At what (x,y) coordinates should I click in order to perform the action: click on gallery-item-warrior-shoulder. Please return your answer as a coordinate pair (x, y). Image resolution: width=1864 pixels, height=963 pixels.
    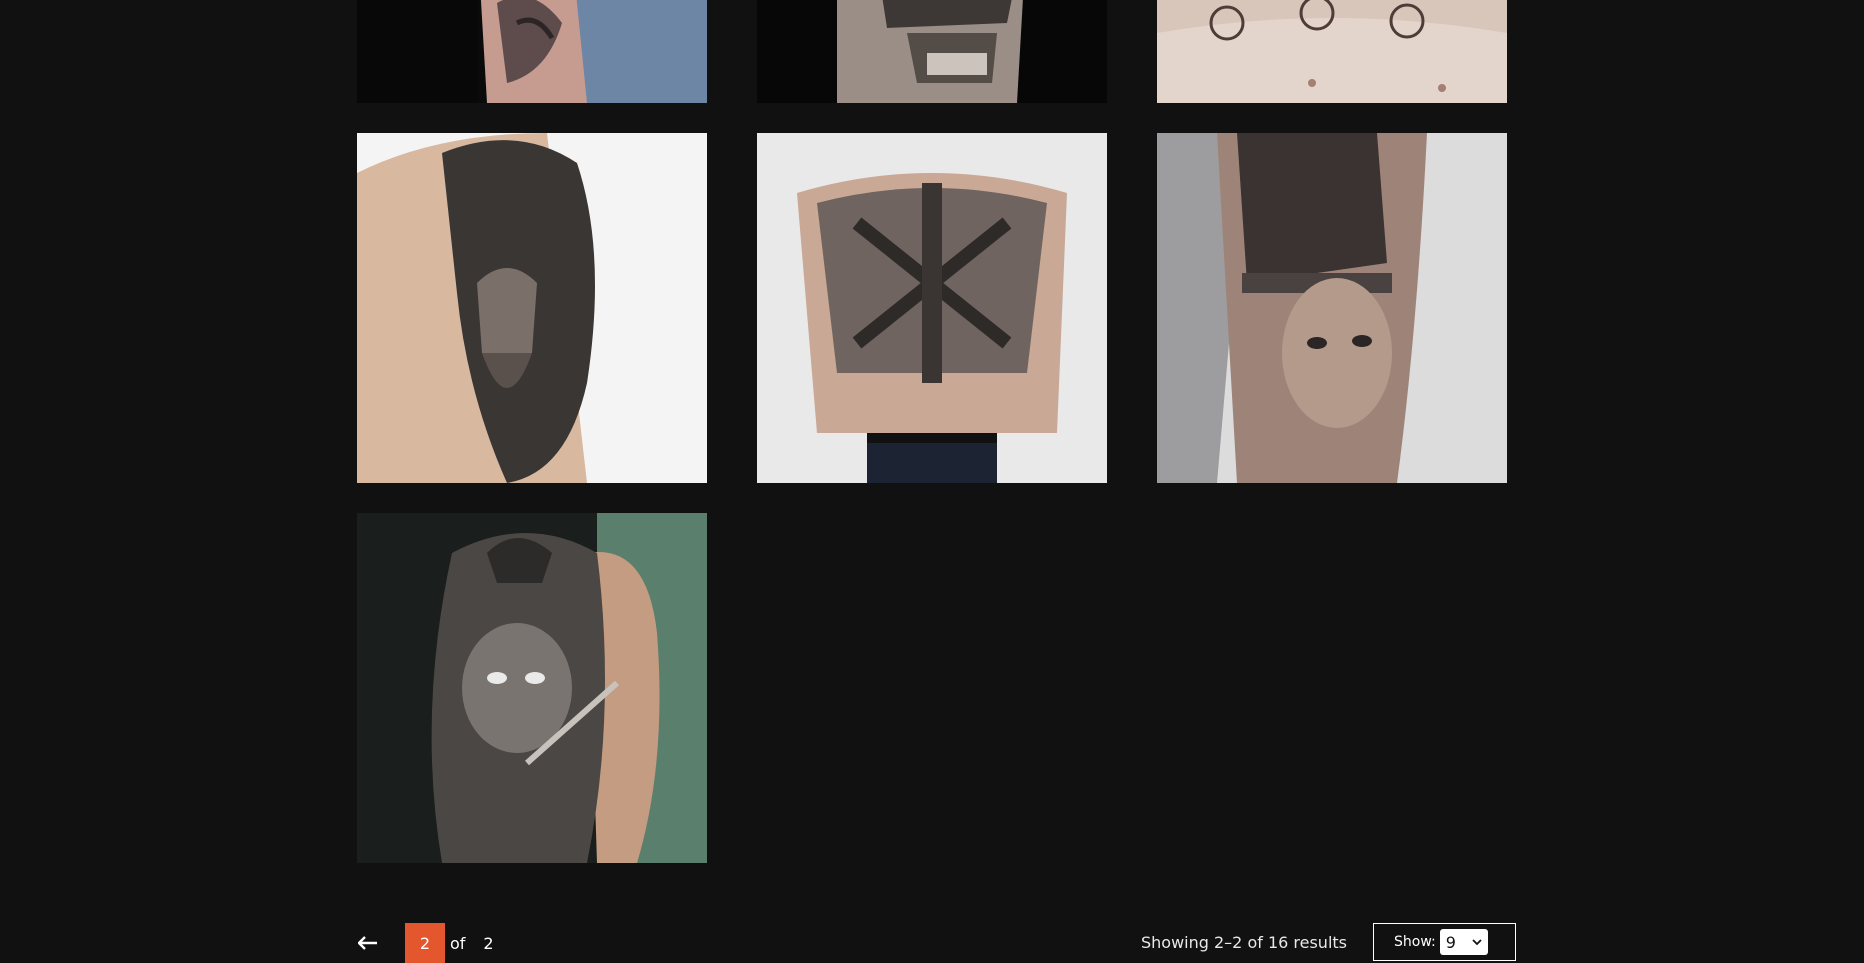
    Looking at the image, I should click on (532, 308).